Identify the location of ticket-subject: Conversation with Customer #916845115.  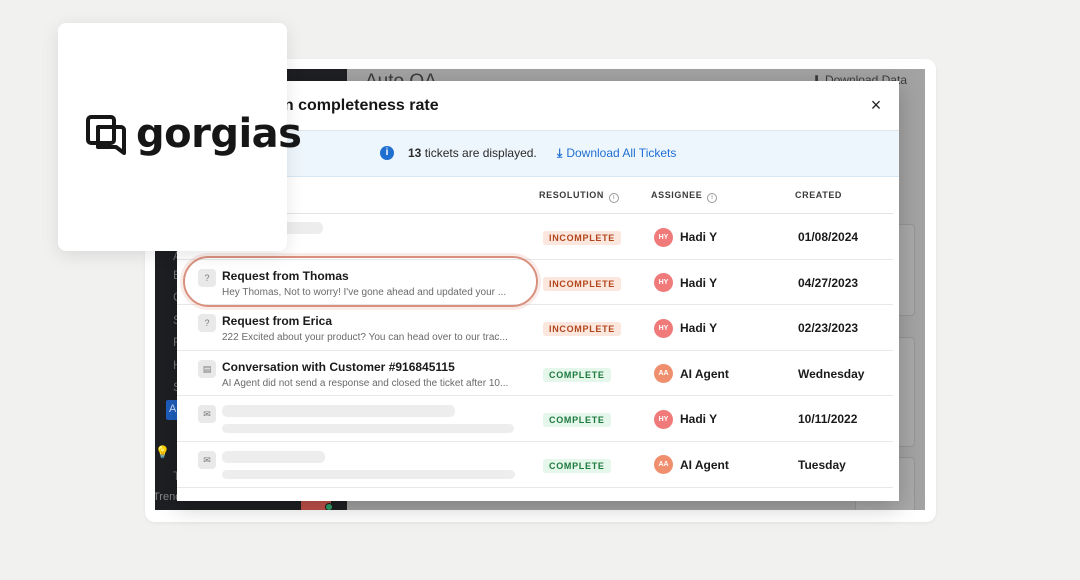
(338, 367).